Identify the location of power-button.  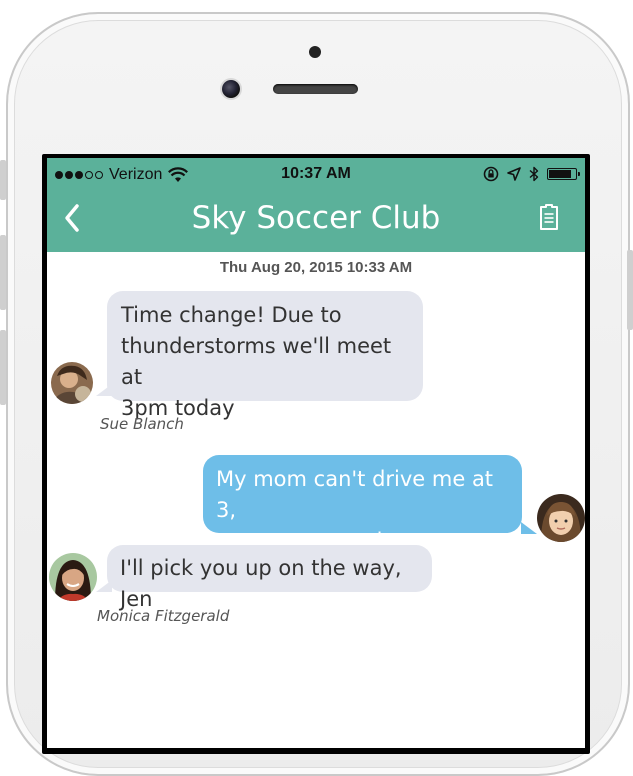
(630, 290).